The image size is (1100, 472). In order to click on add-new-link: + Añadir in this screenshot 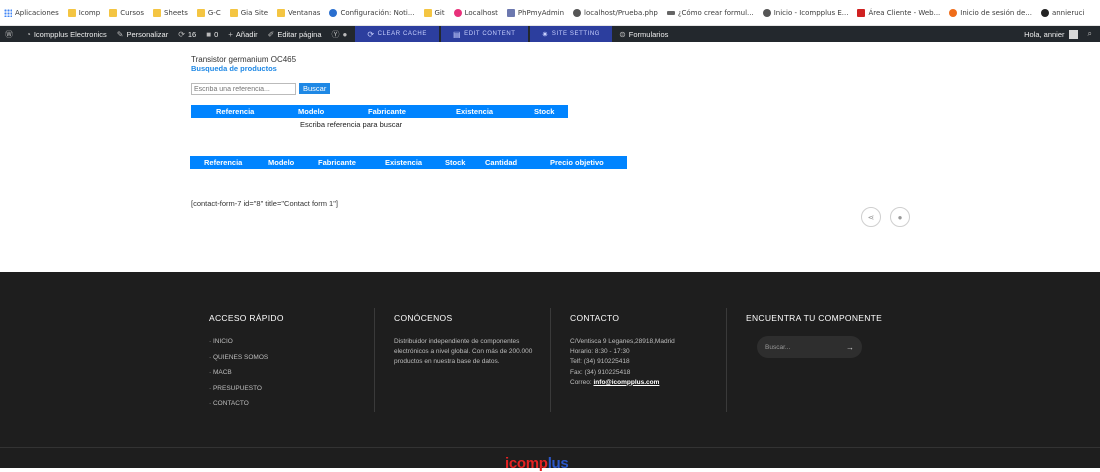, I will do `click(242, 34)`.